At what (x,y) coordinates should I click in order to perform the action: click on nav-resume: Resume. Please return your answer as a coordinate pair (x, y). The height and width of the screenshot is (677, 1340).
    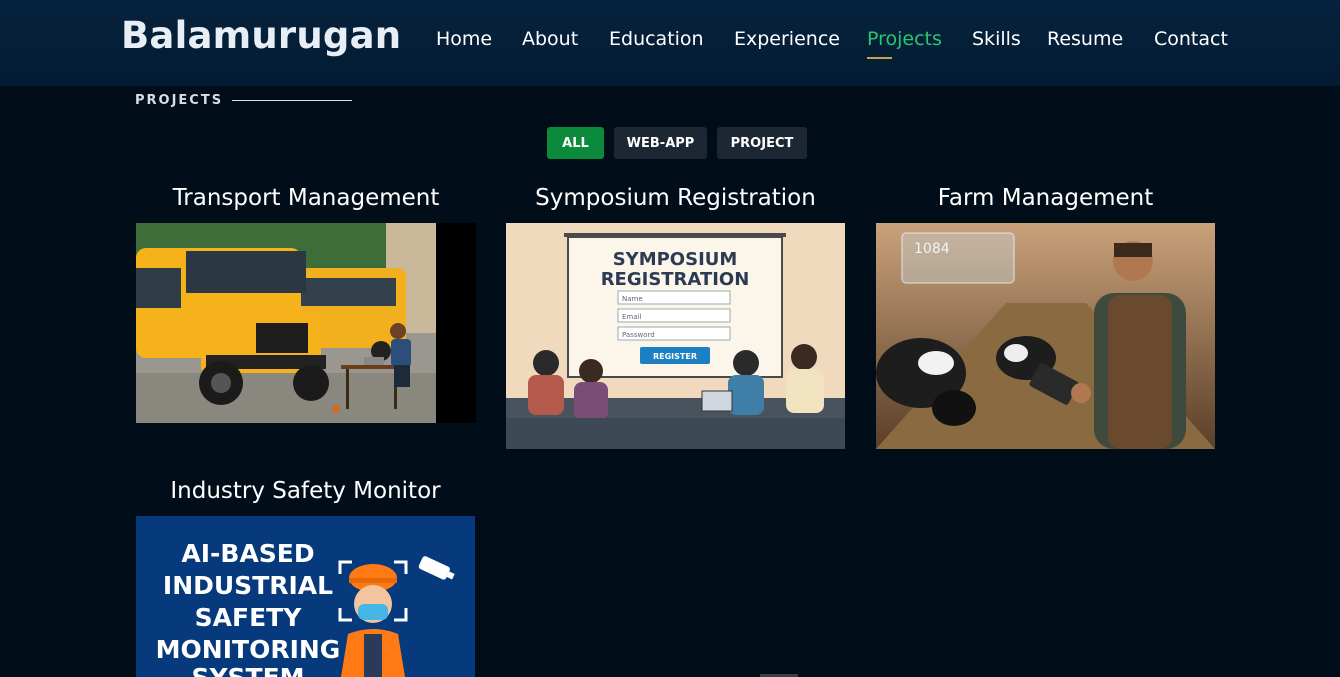
    Looking at the image, I should click on (1085, 39).